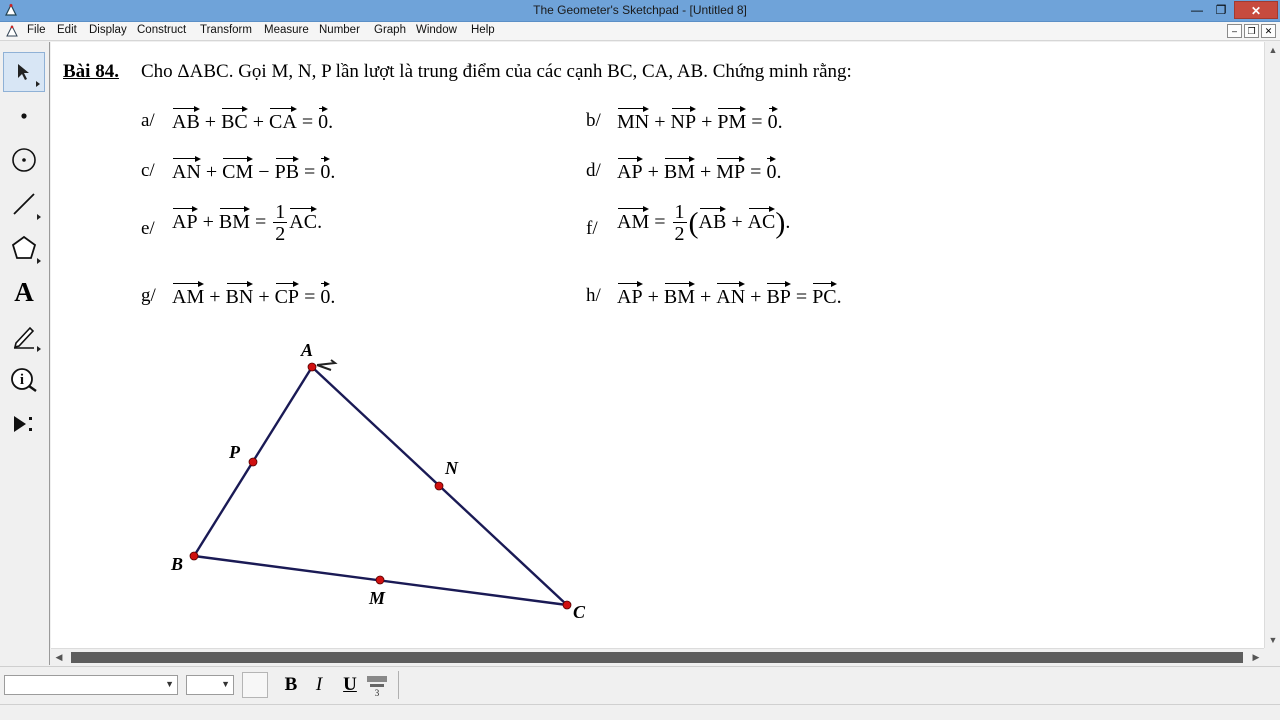 Image resolution: width=1280 pixels, height=720 pixels. Describe the element at coordinates (306, 350) in the screenshot. I see `point-label-A: A` at that location.